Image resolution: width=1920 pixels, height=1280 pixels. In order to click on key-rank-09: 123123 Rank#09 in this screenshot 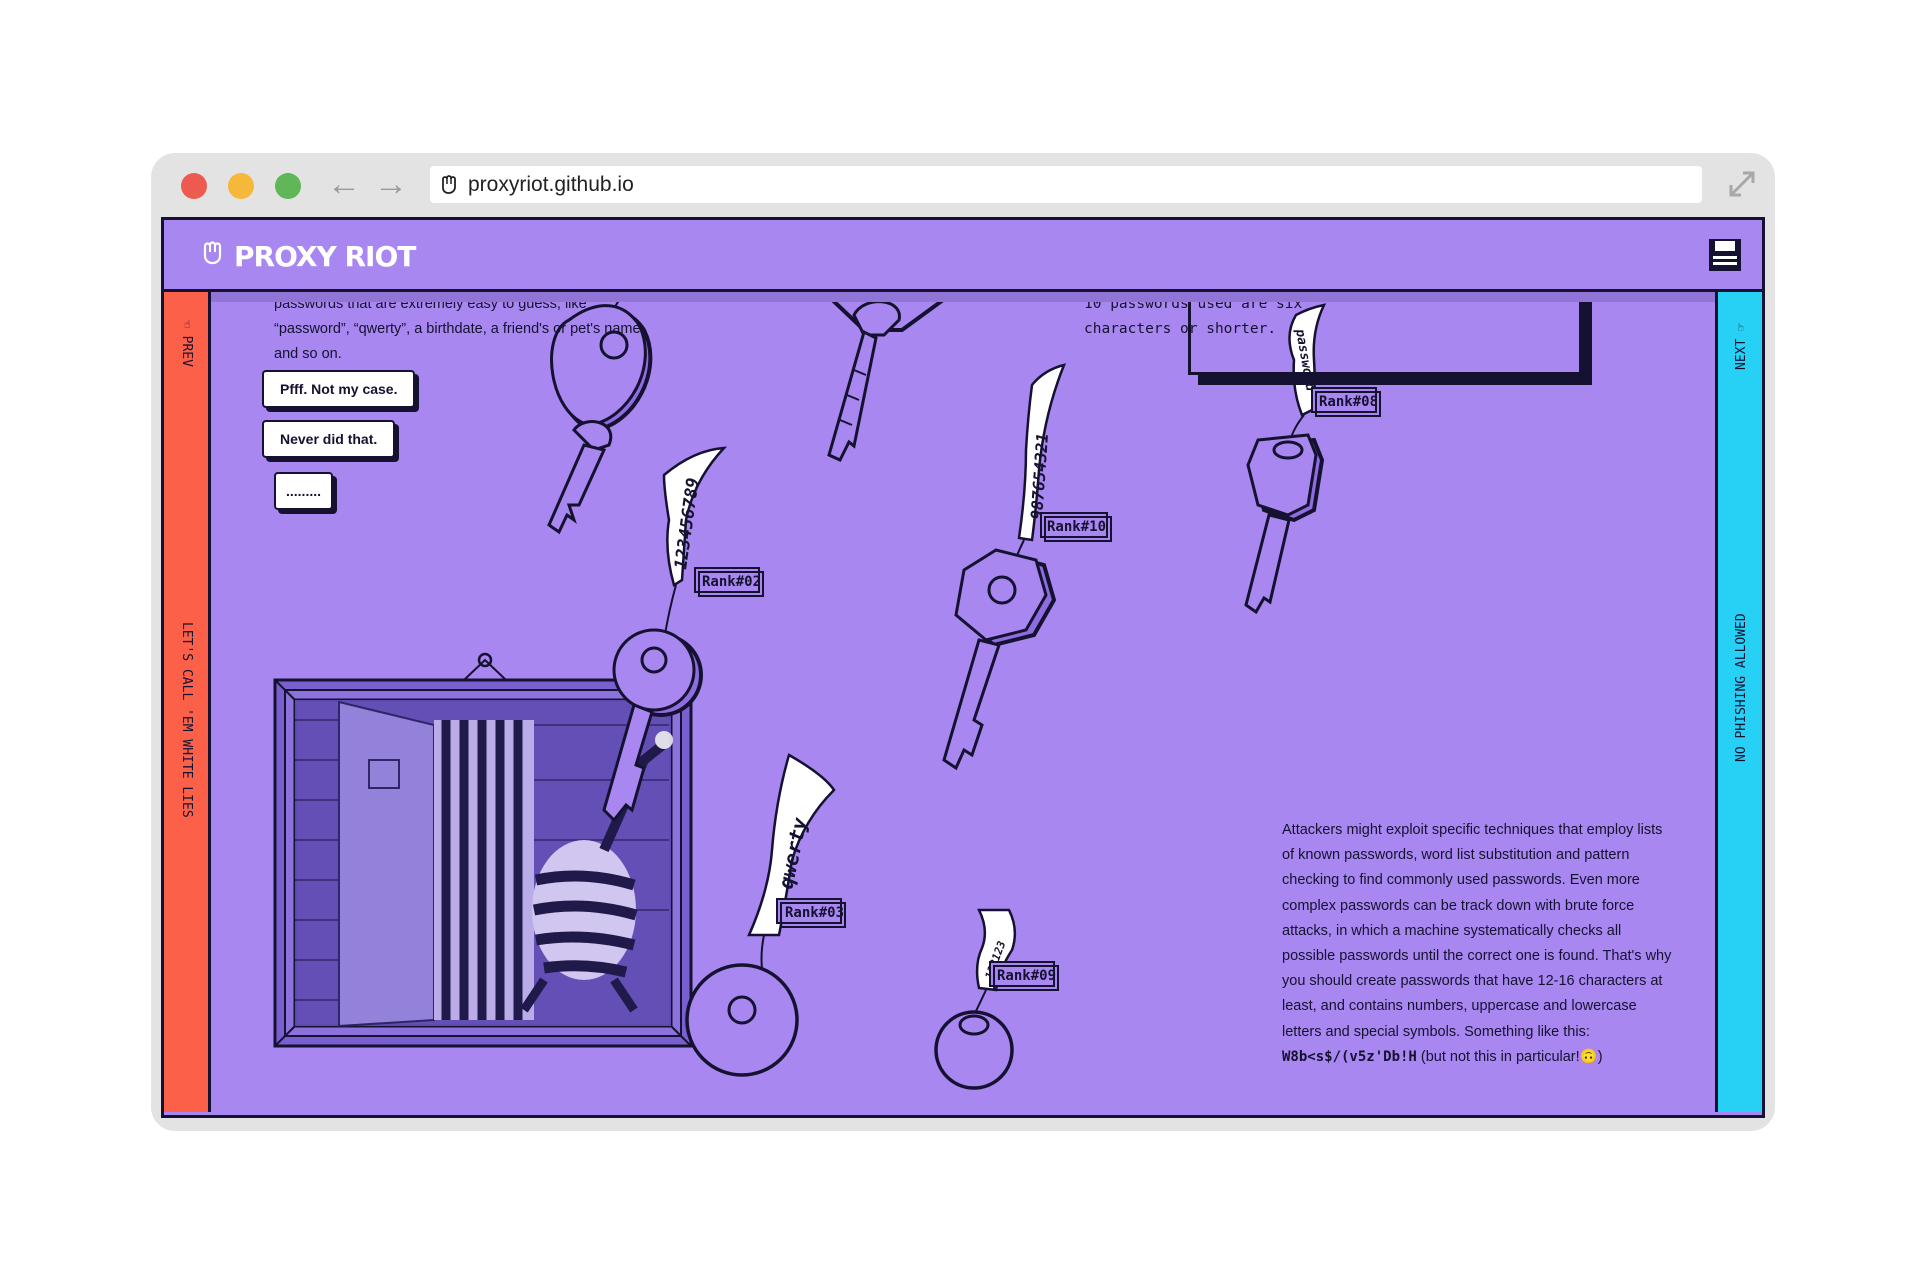, I will do `click(996, 999)`.